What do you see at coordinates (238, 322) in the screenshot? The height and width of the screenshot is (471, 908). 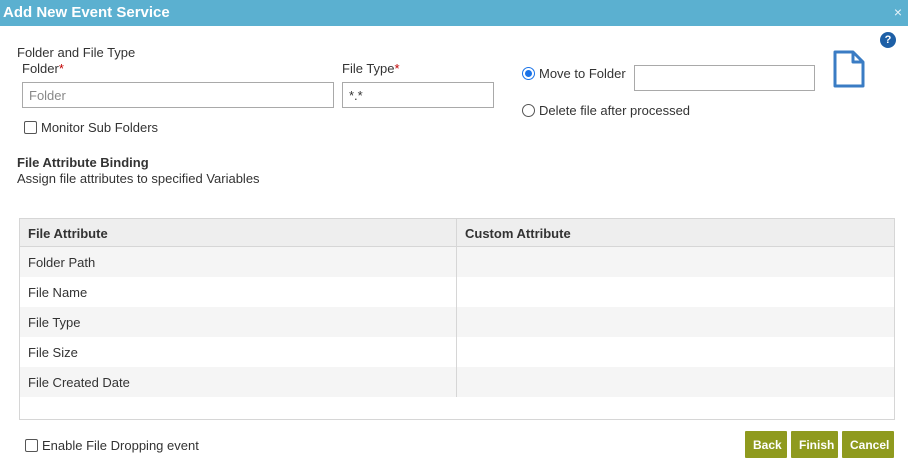 I see `cell-file-attribute: File Type` at bounding box center [238, 322].